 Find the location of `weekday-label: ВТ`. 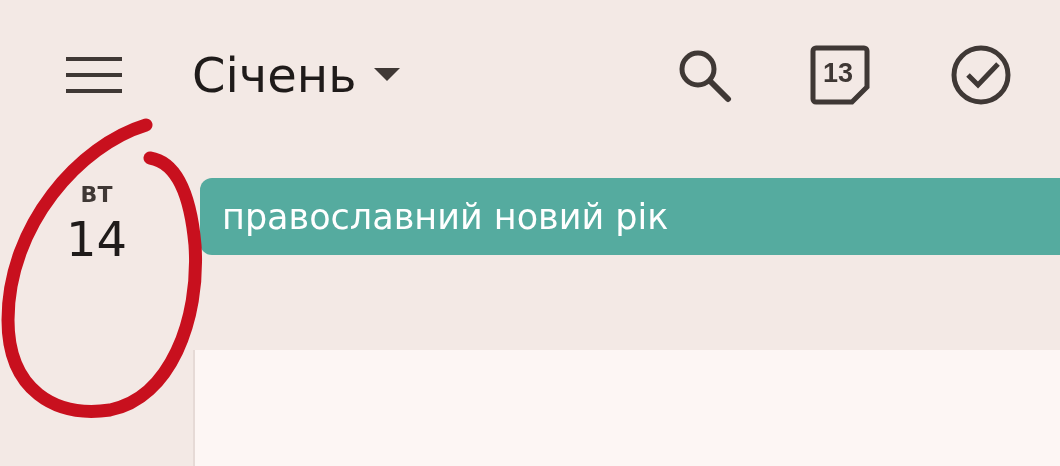

weekday-label: ВТ is located at coordinates (96, 194).